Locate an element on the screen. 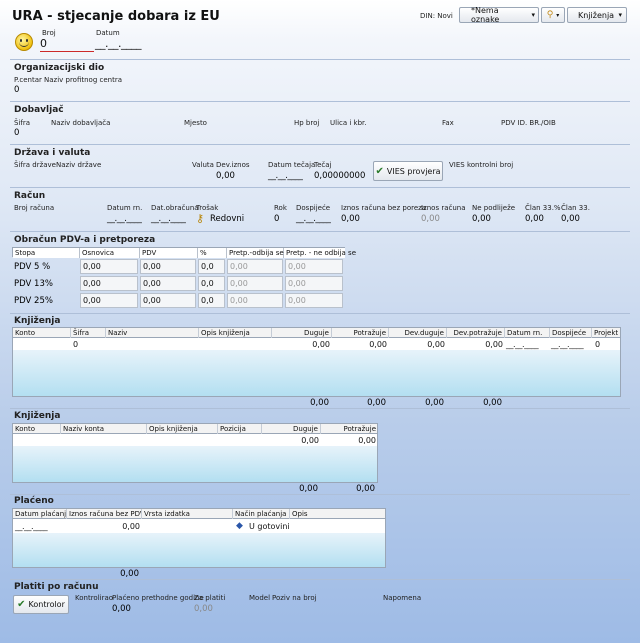  broj-input-value: 0 is located at coordinates (43, 43).